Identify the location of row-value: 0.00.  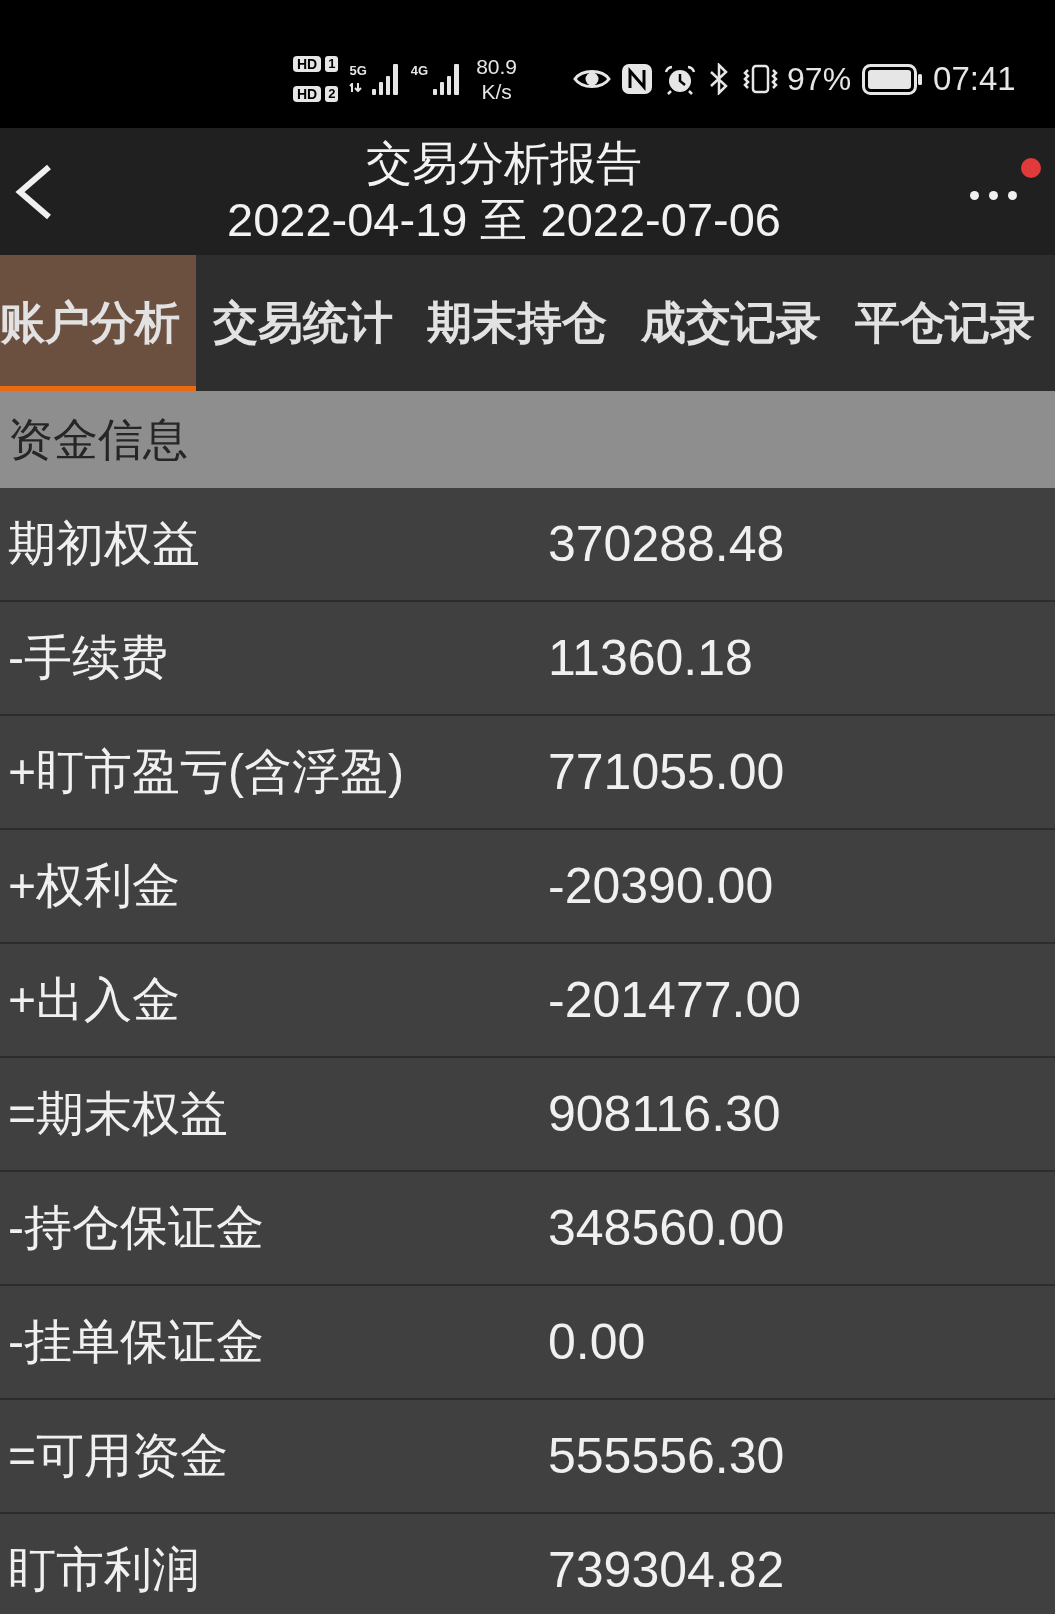
(597, 1342).